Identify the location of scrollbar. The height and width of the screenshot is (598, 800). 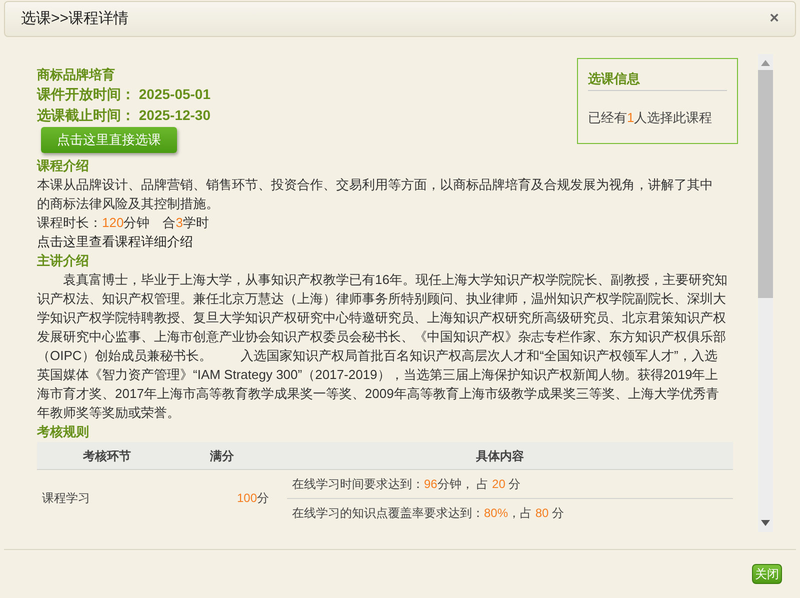
(765, 293).